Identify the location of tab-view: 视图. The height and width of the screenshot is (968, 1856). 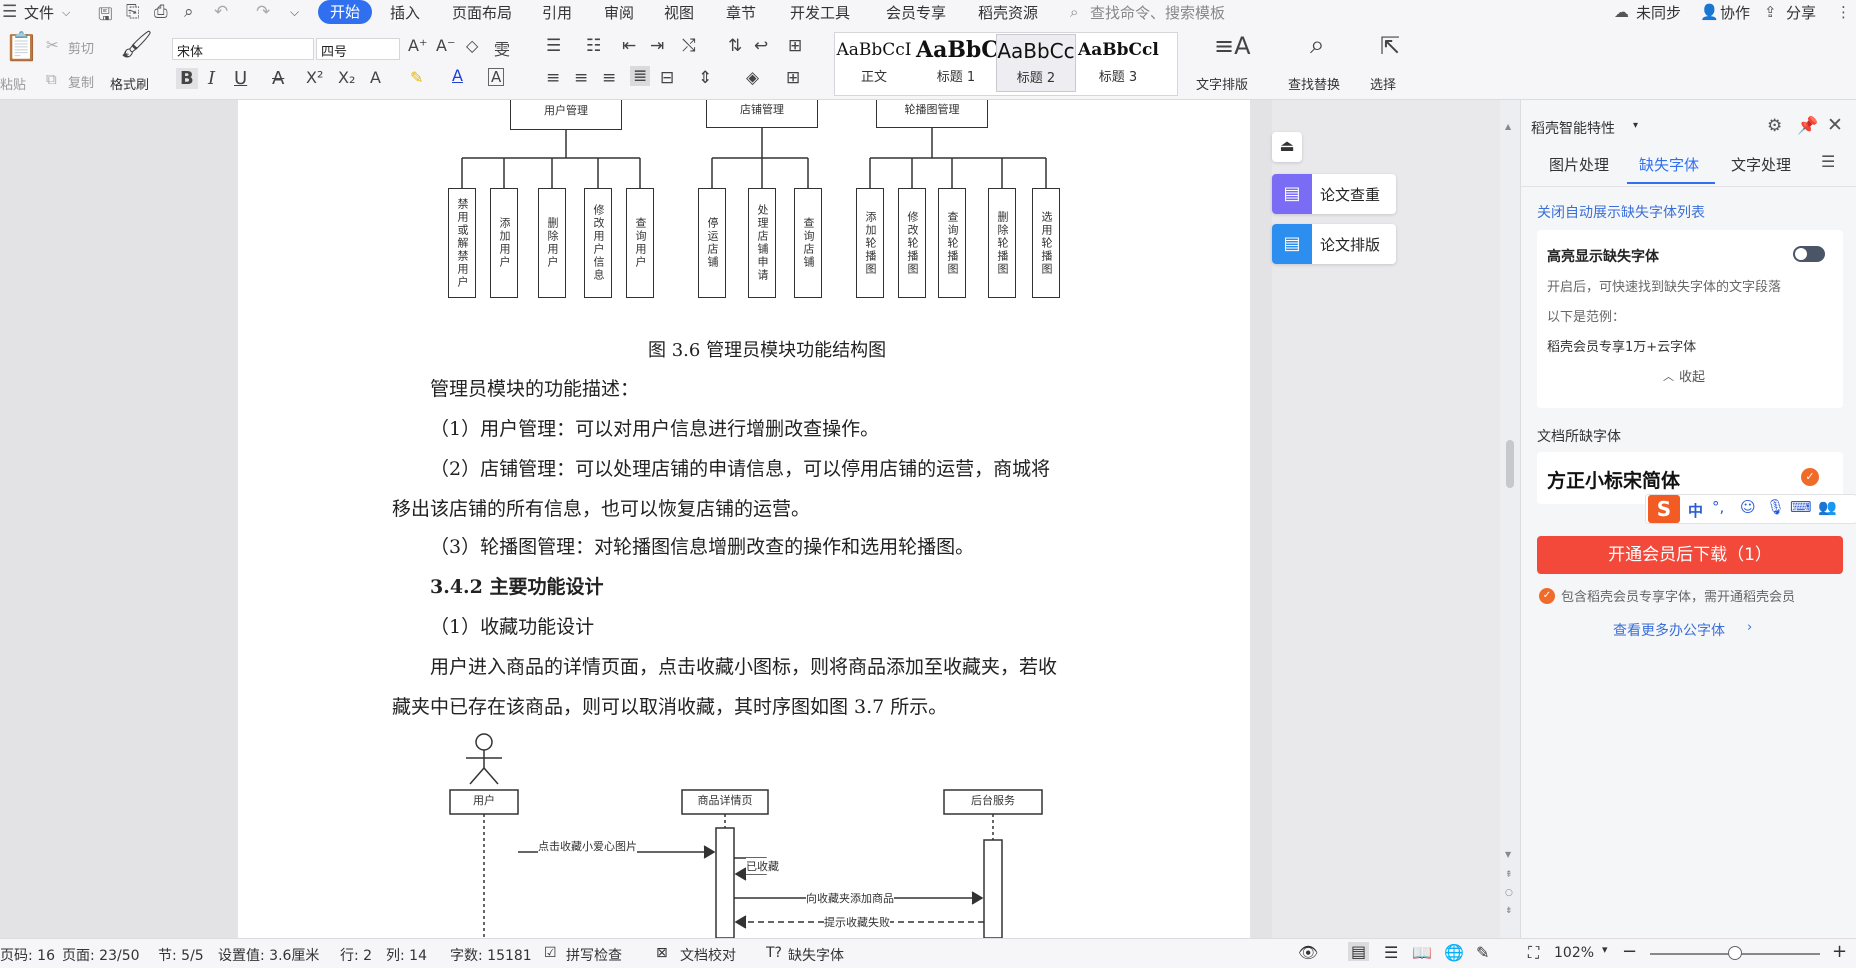
(679, 12).